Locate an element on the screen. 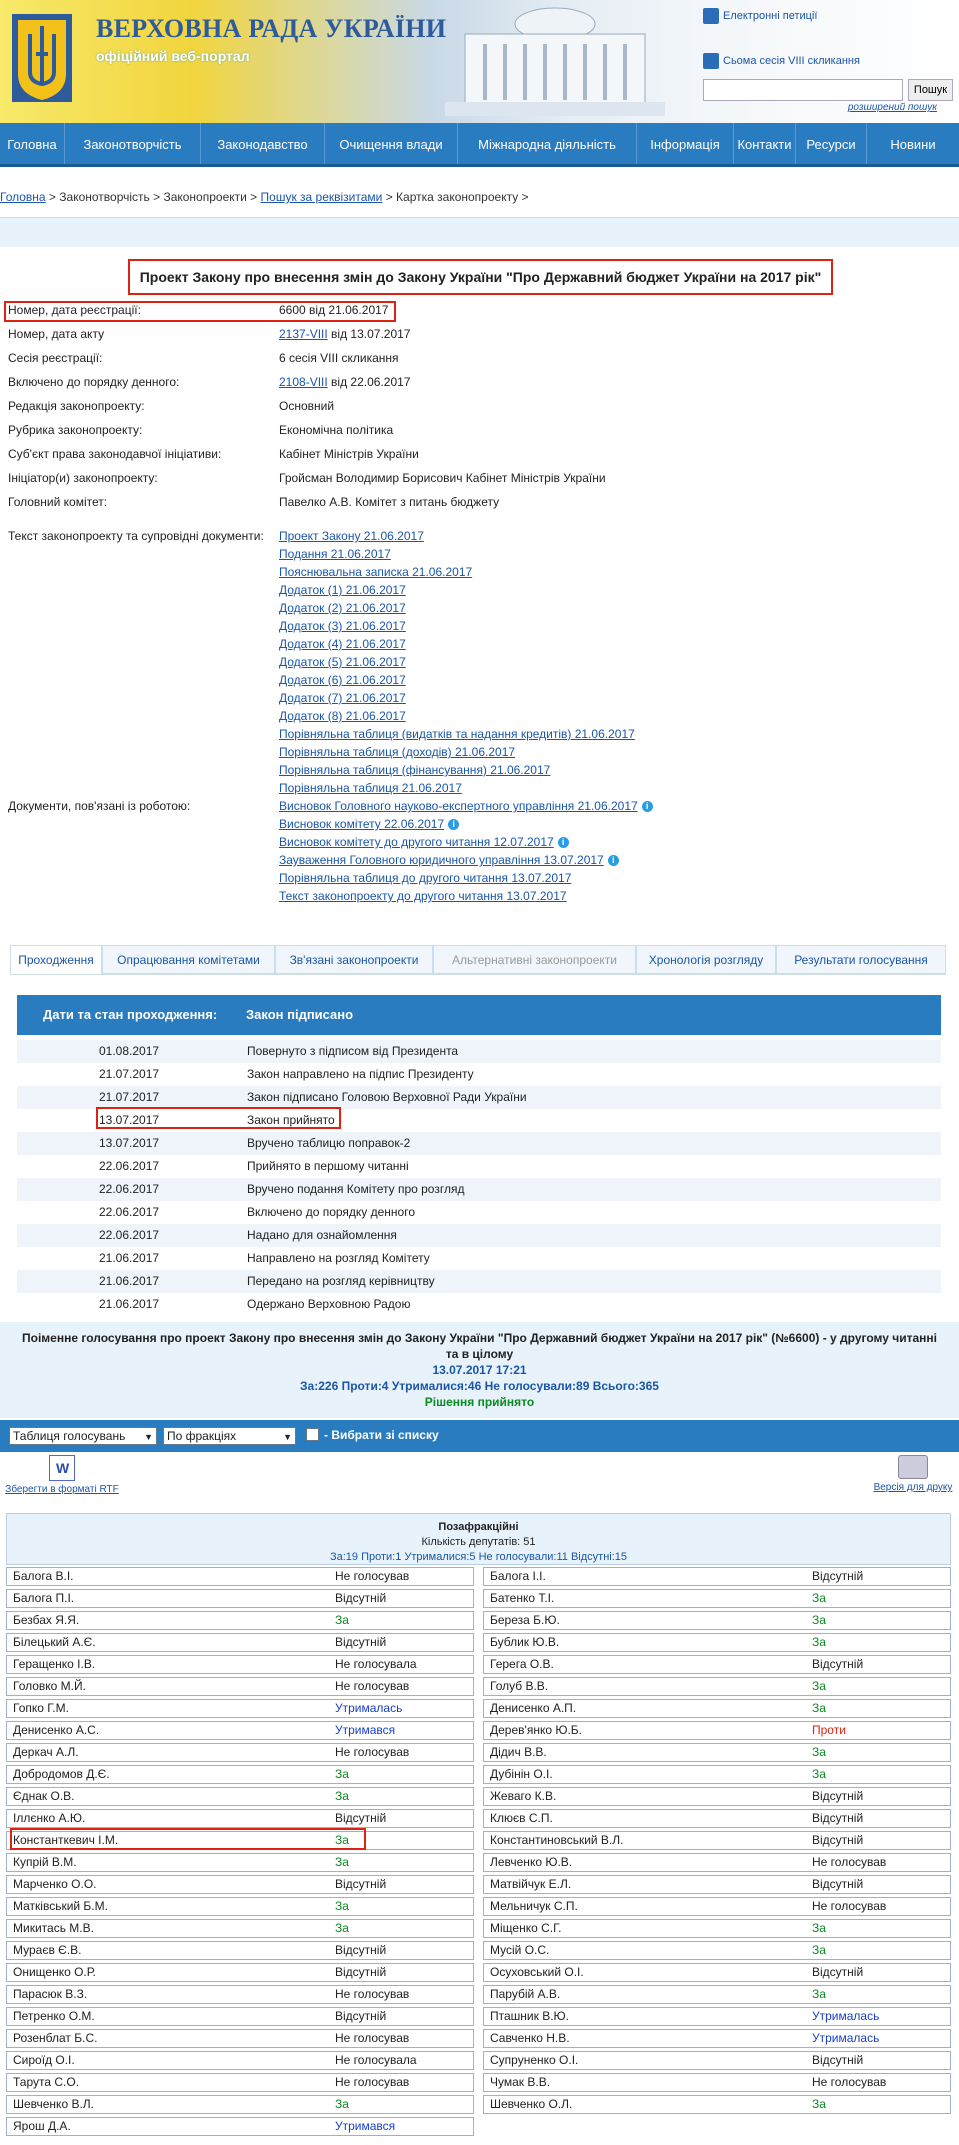 Image resolution: width=959 pixels, height=2145 pixels. search-box: Пошук is located at coordinates (828, 90).